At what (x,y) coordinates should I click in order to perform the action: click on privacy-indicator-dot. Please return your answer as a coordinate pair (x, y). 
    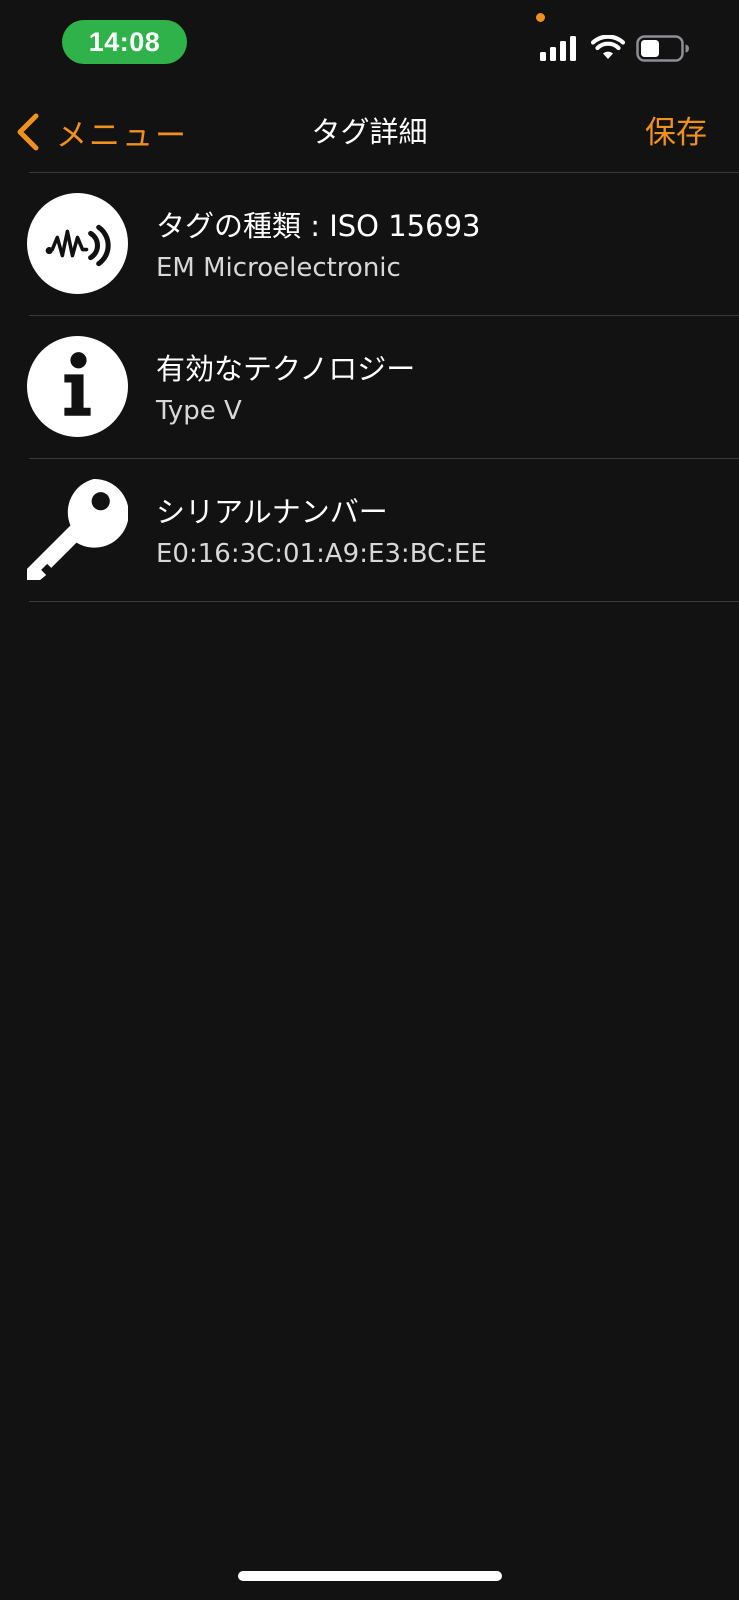
    Looking at the image, I should click on (540, 17).